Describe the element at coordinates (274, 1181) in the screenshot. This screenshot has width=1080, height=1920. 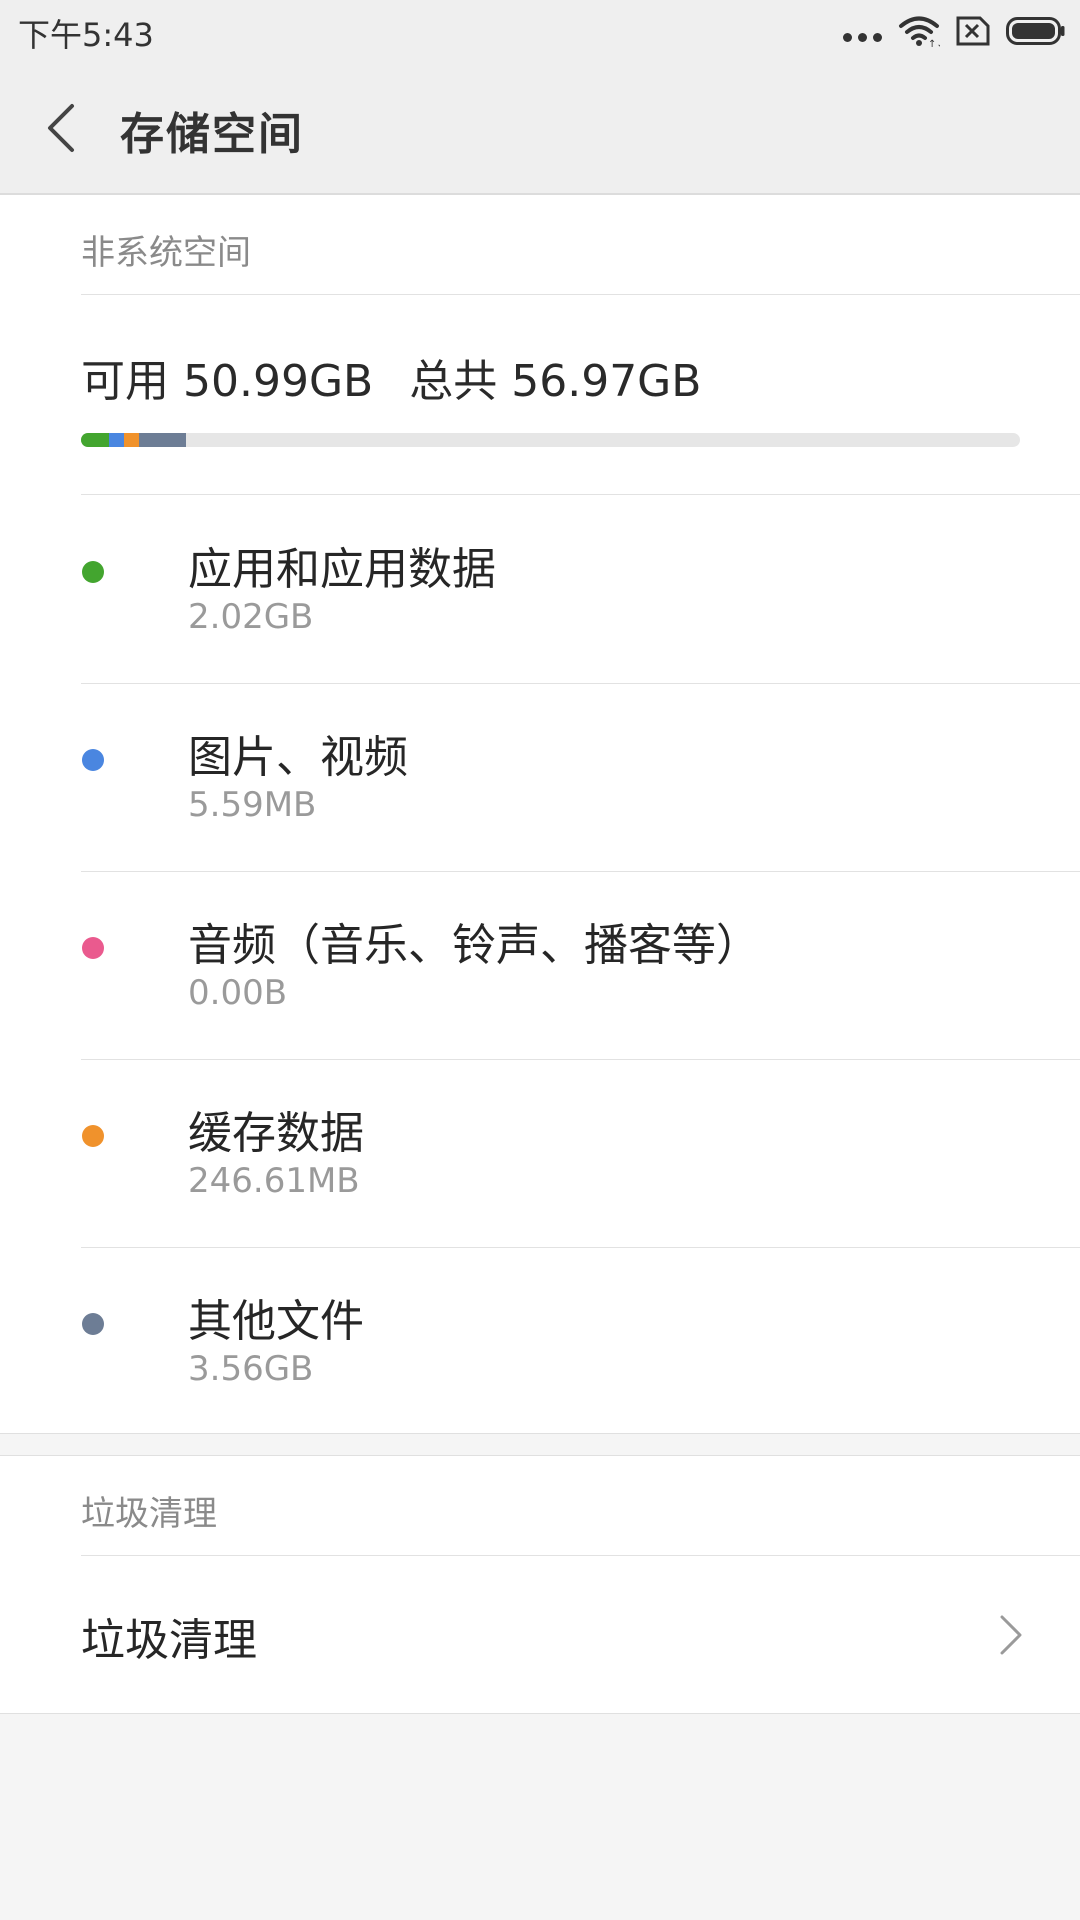
I see `item-size: 246.61MB` at that location.